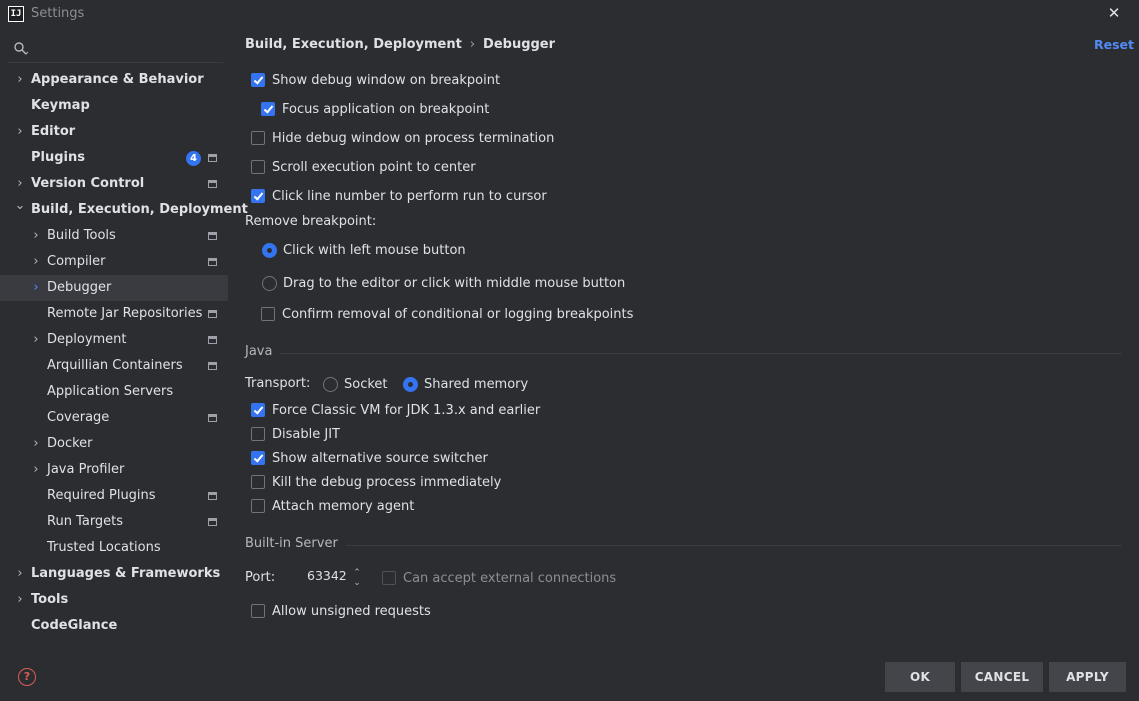 The width and height of the screenshot is (1139, 701). What do you see at coordinates (258, 80) in the screenshot?
I see `show-debug-window-checkbox` at bounding box center [258, 80].